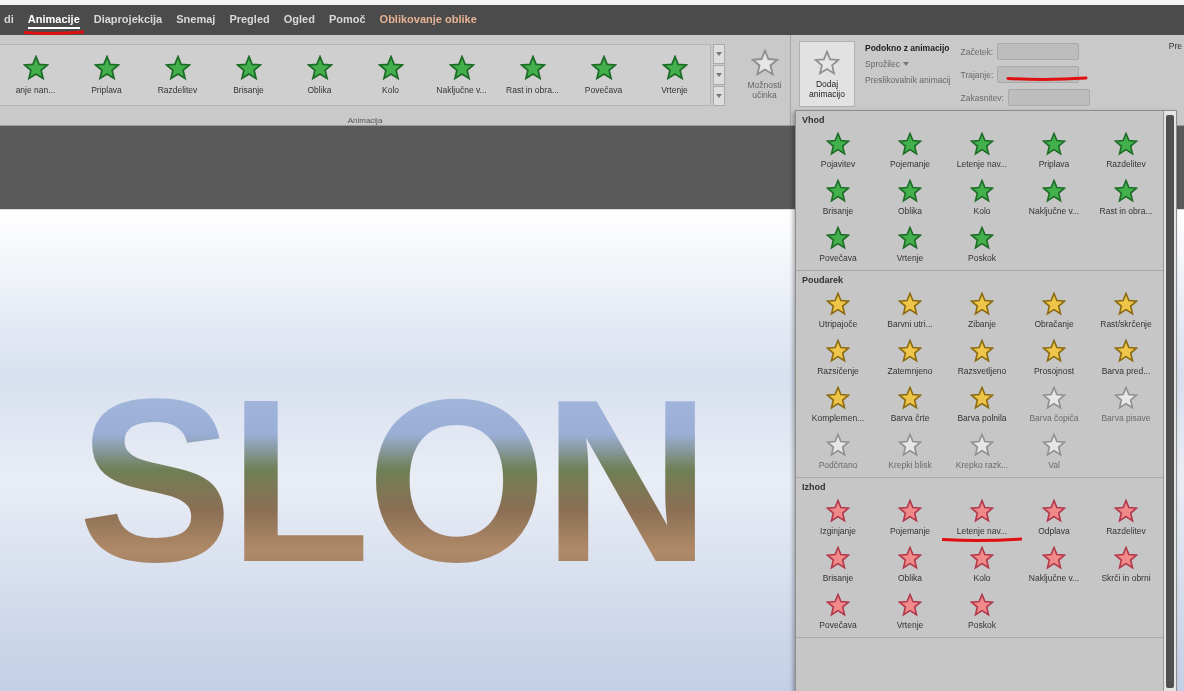  What do you see at coordinates (365, 120) in the screenshot?
I see `group-label: Animacija` at bounding box center [365, 120].